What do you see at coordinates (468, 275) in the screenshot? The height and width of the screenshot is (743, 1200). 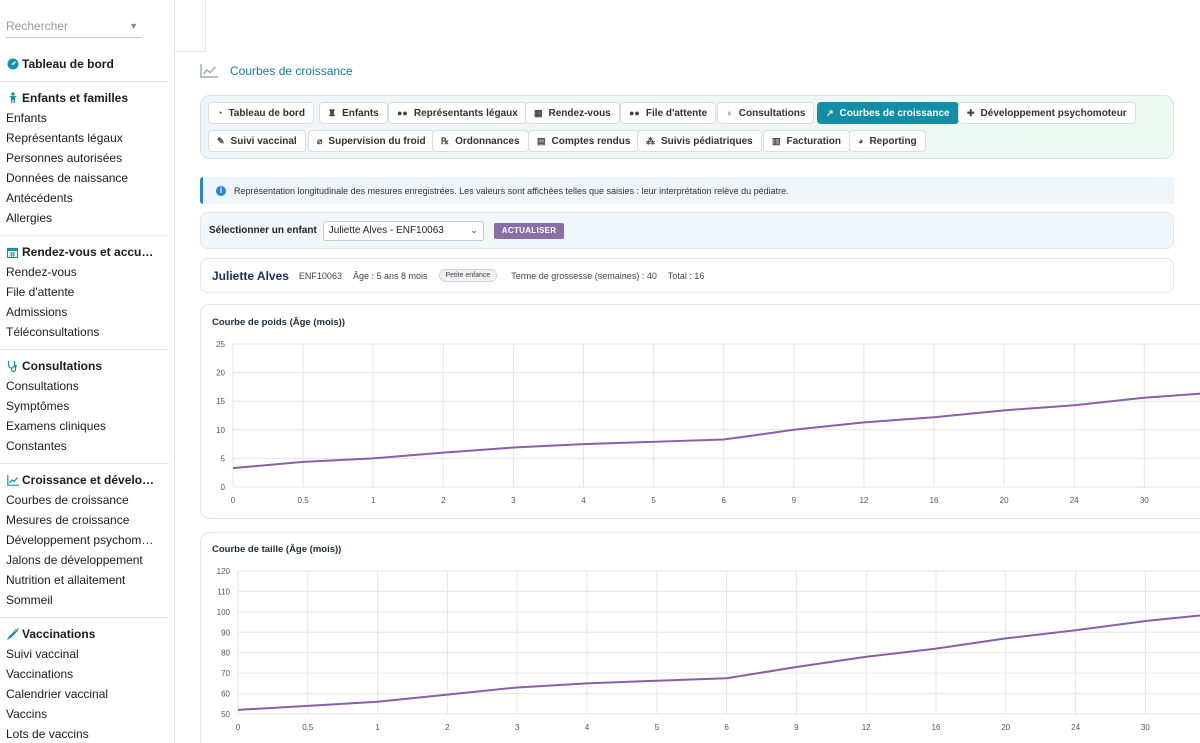 I see `status-badge: Petite enfance` at bounding box center [468, 275].